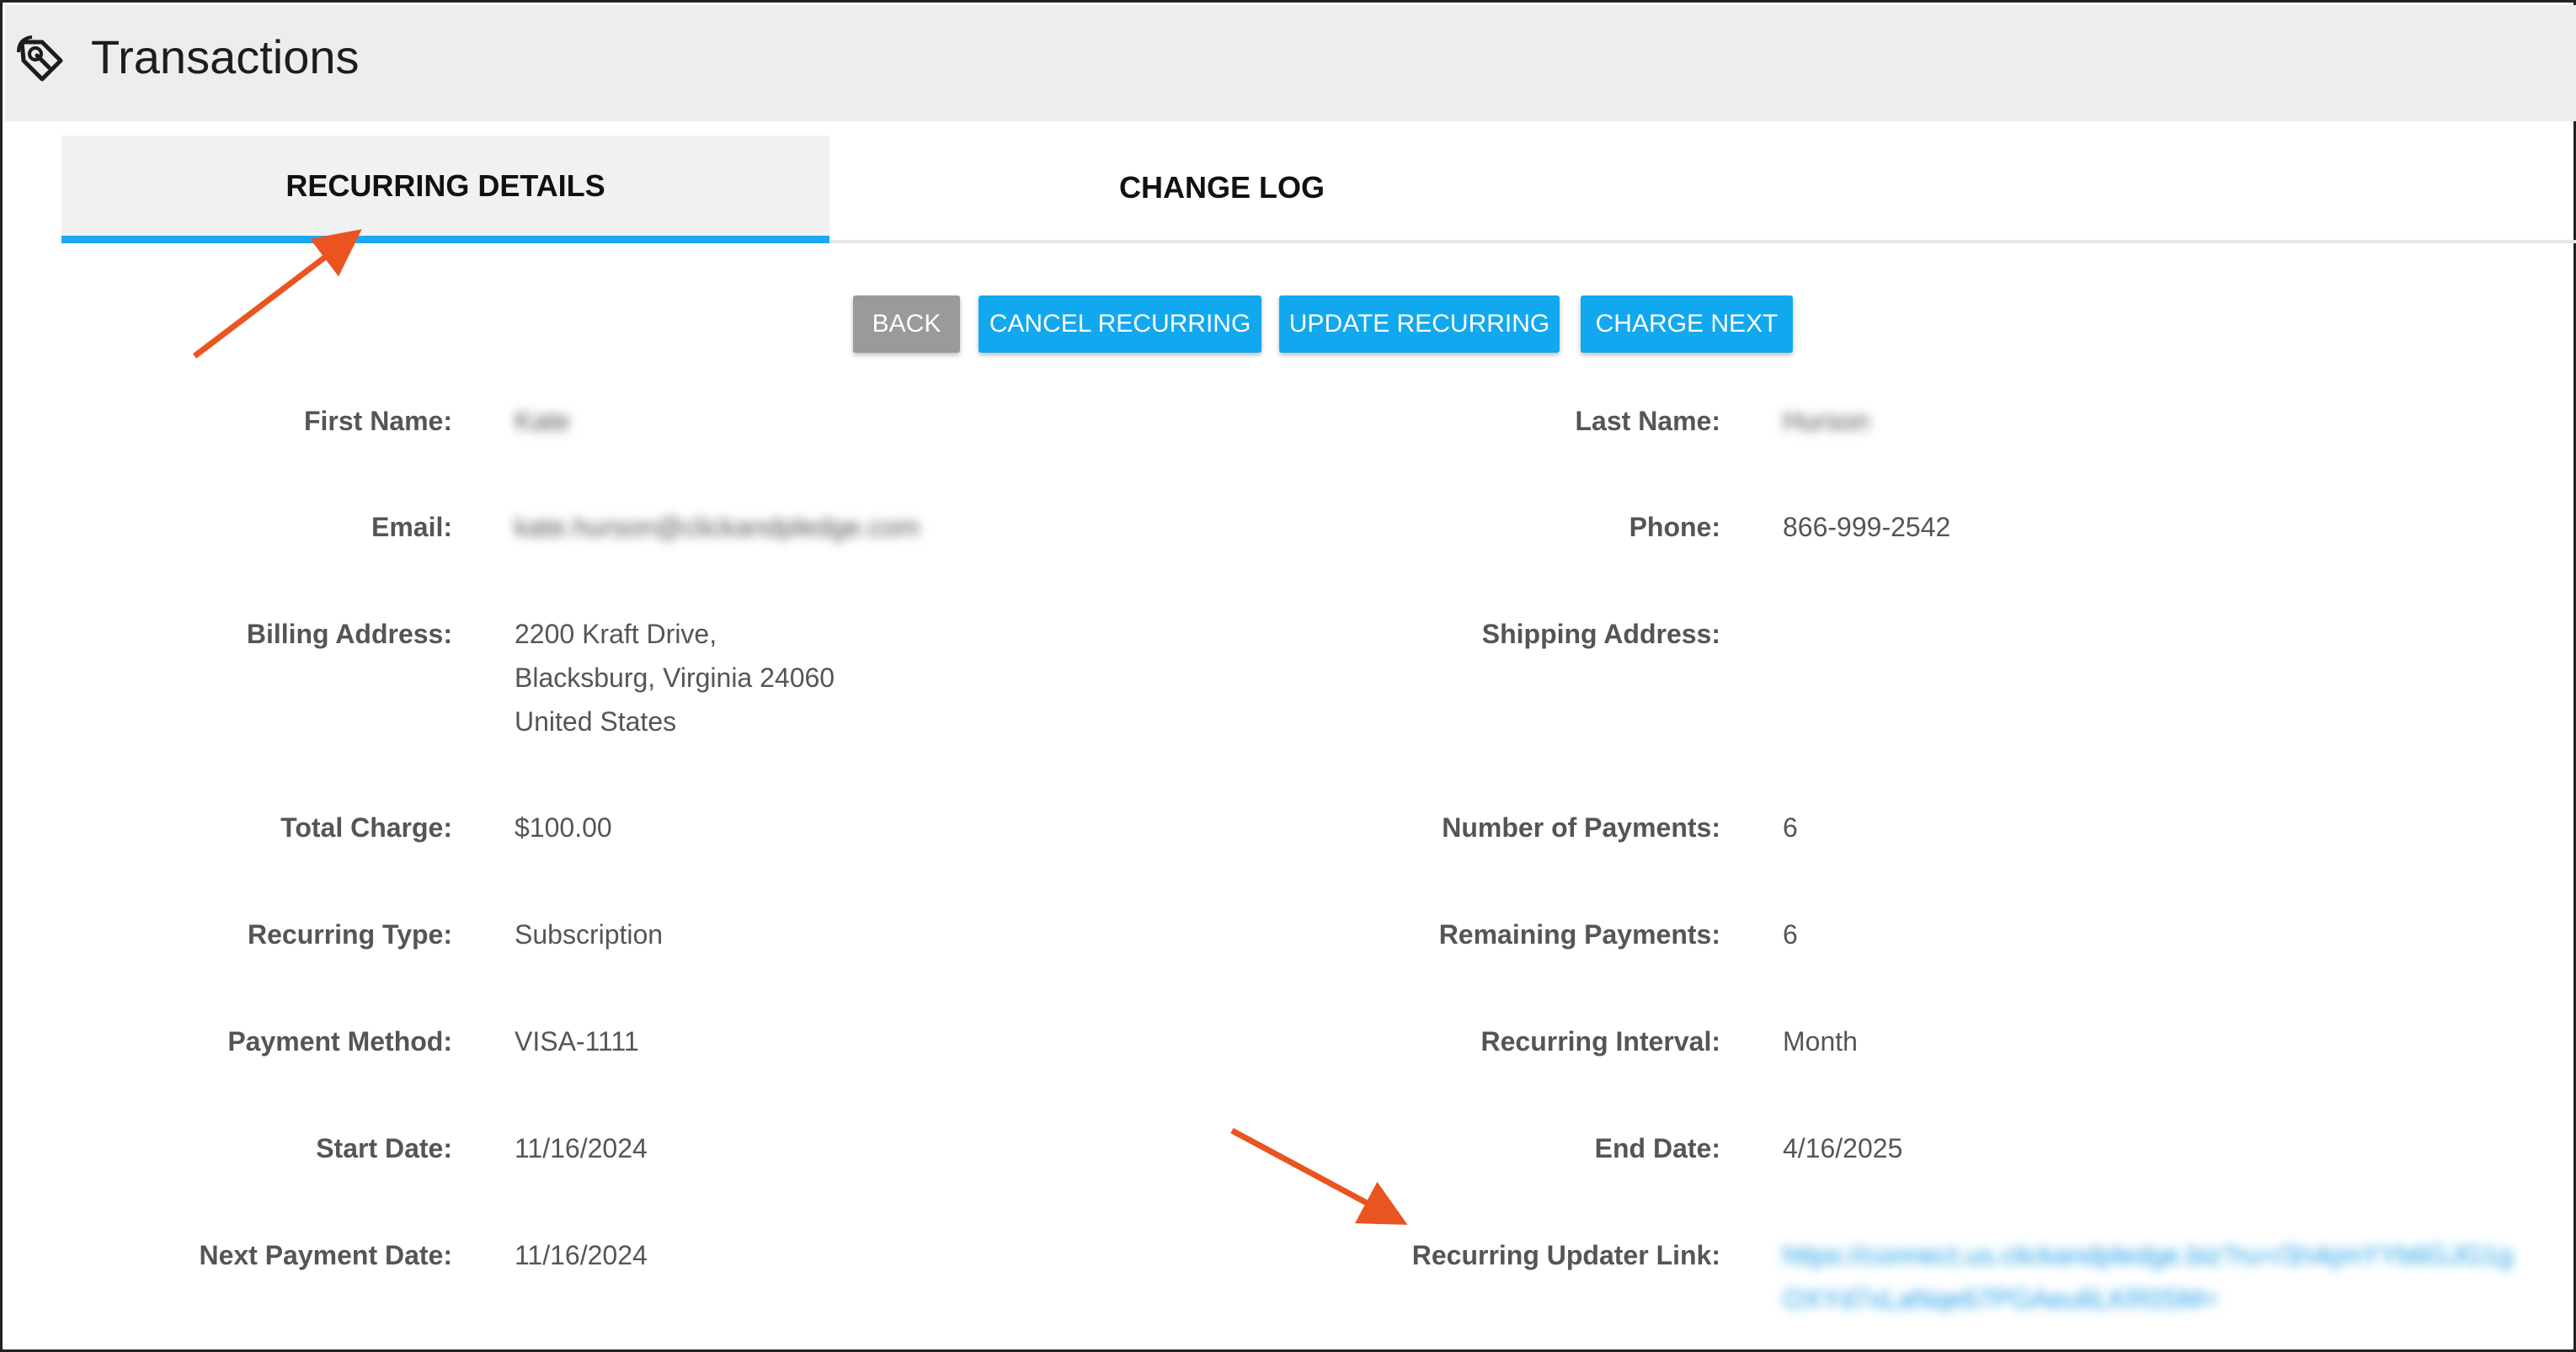  Describe the element at coordinates (1648, 421) in the screenshot. I see `last-name-label: Last Name:` at that location.